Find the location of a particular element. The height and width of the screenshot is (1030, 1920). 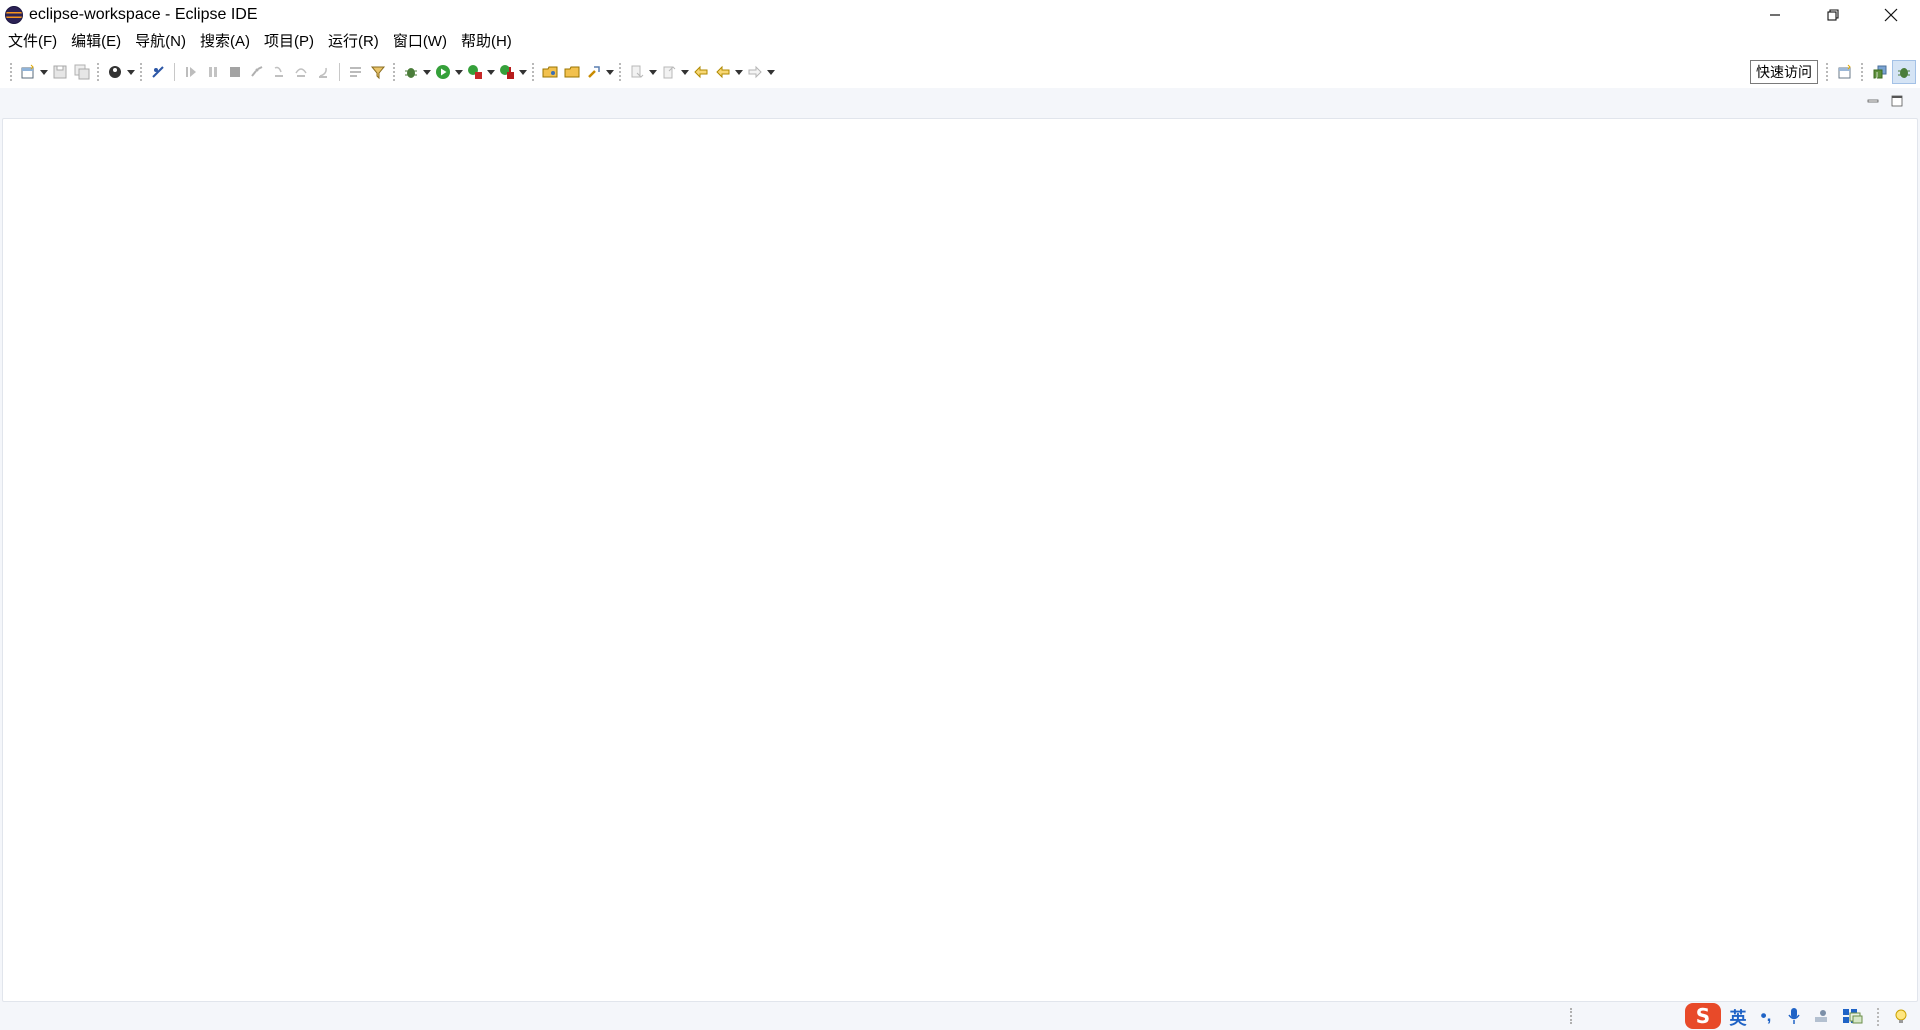

maximize-view-icon is located at coordinates (1897, 101).